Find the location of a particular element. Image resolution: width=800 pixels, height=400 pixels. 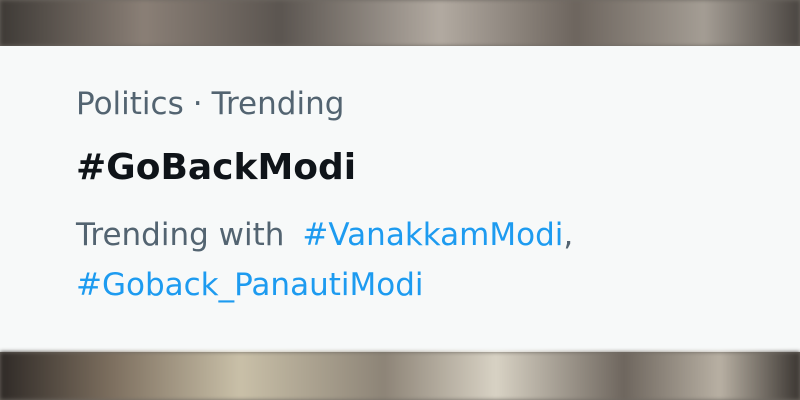

trend-category: Politics is located at coordinates (130, 104).